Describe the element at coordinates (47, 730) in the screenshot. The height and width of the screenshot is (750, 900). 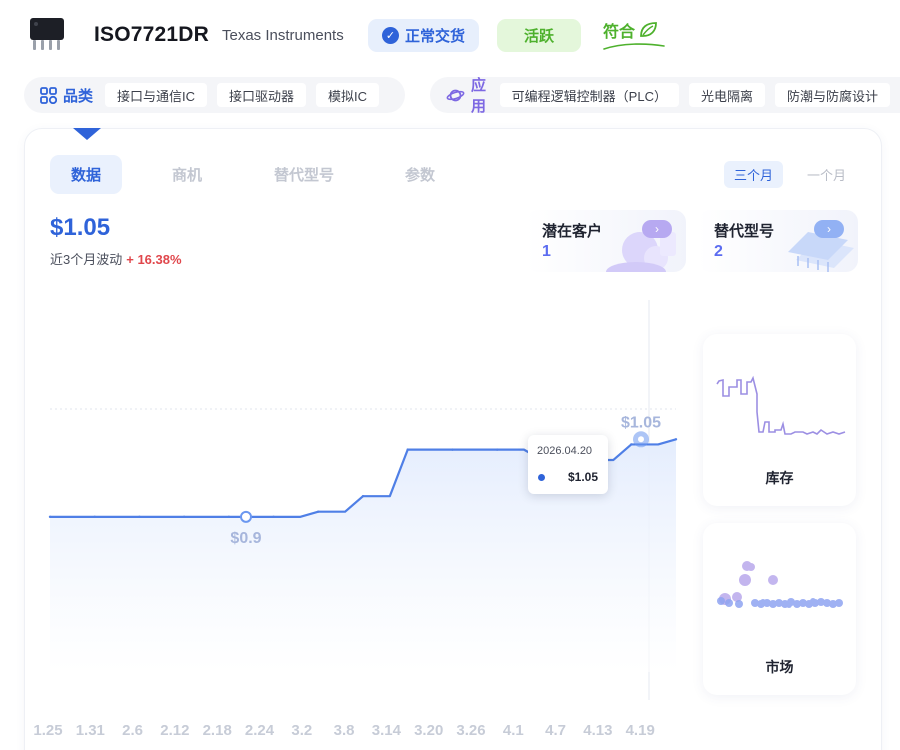
I see `x-axis-tick-label: 1.25` at that location.